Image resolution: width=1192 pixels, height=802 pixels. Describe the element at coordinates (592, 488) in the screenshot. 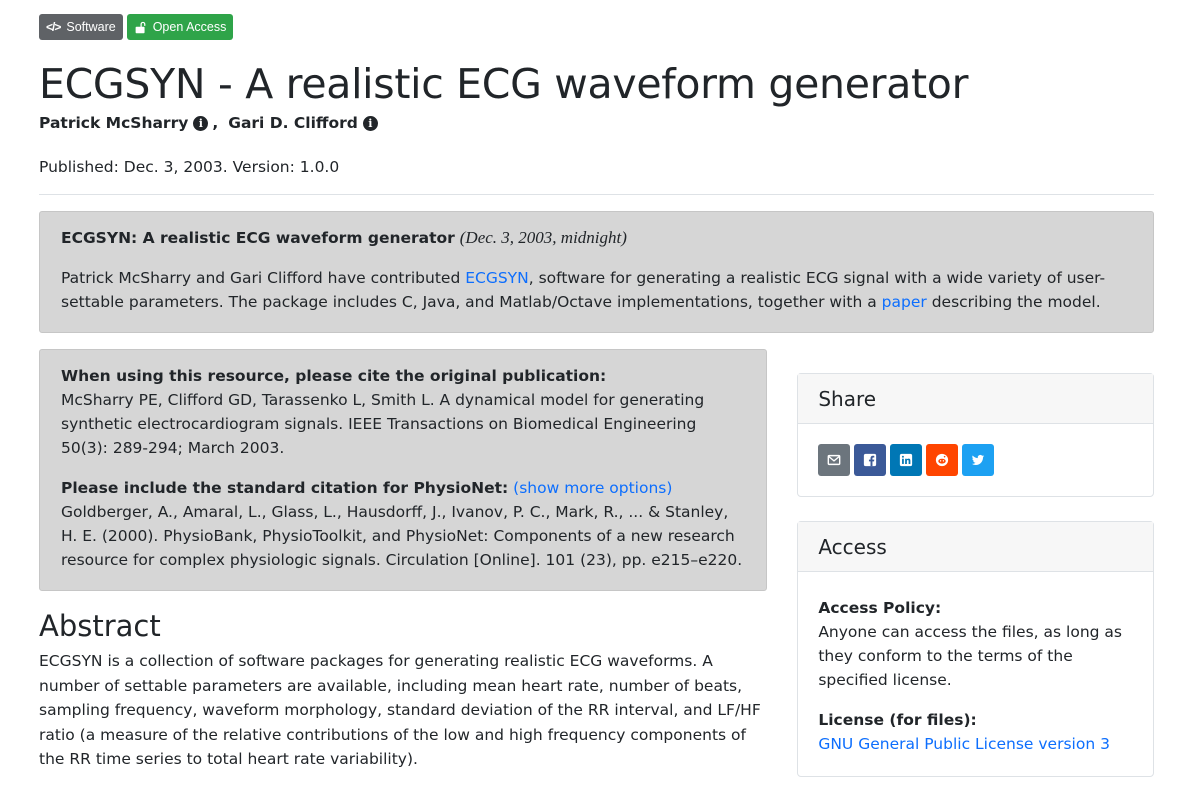

I see `show-more-options-link: (show more options)` at that location.